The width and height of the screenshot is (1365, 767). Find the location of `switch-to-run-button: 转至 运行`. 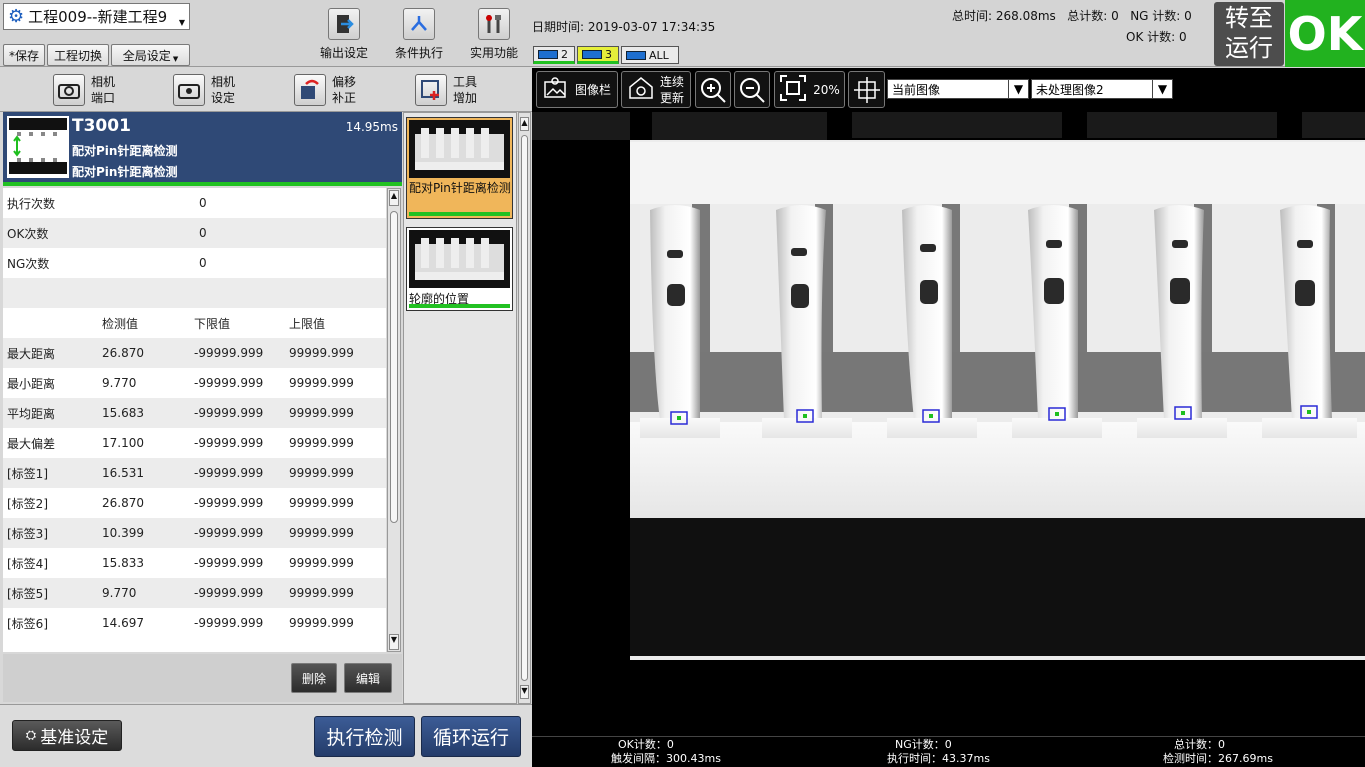

switch-to-run-button: 转至 运行 is located at coordinates (1249, 34).